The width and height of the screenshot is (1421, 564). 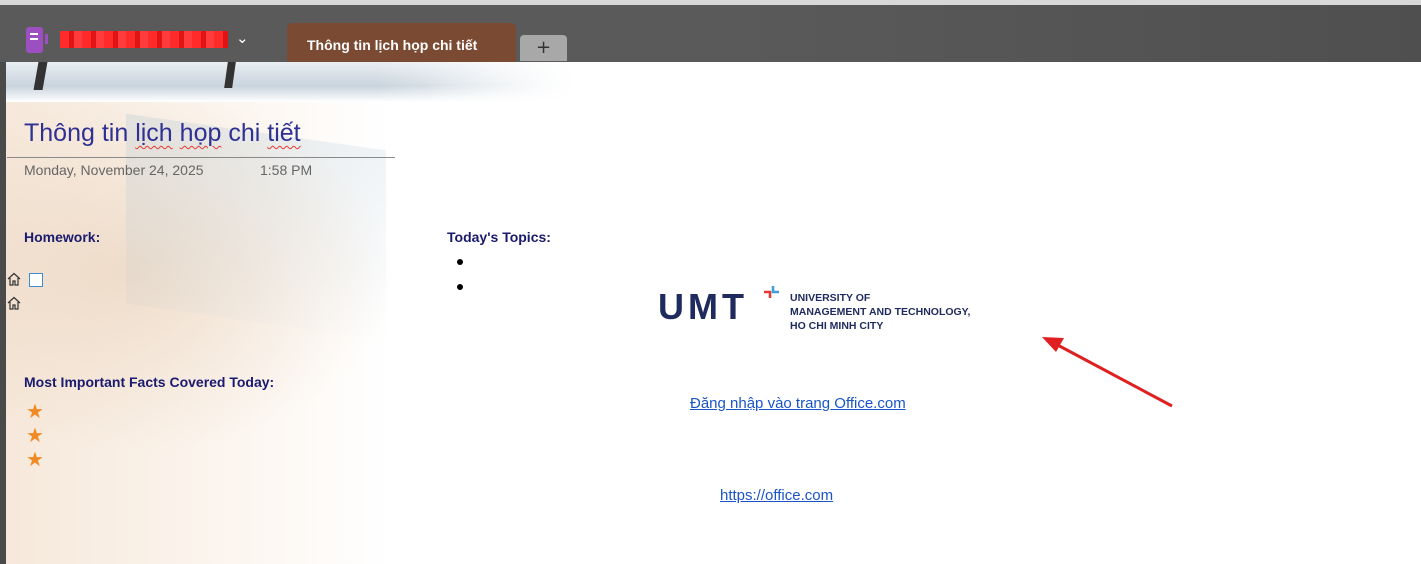 What do you see at coordinates (37, 40) in the screenshot?
I see `onenote-notebook-icon` at bounding box center [37, 40].